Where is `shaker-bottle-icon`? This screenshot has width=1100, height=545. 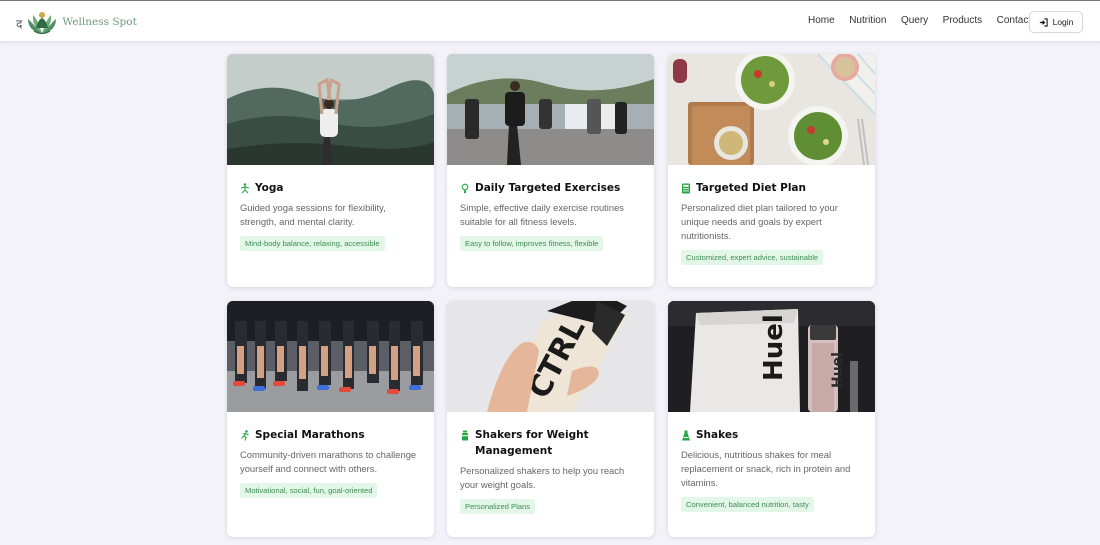 shaker-bottle-icon is located at coordinates (465, 435).